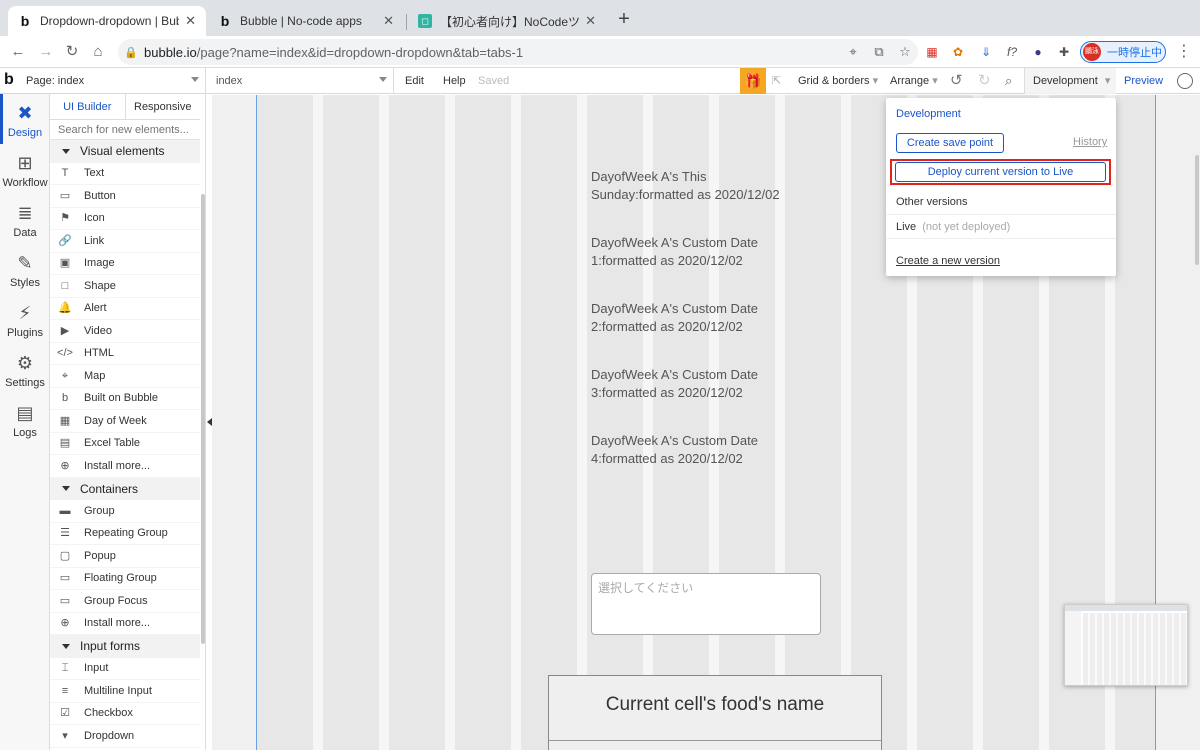  What do you see at coordinates (46, 52) in the screenshot?
I see `forward-arrow-icon: →` at bounding box center [46, 52].